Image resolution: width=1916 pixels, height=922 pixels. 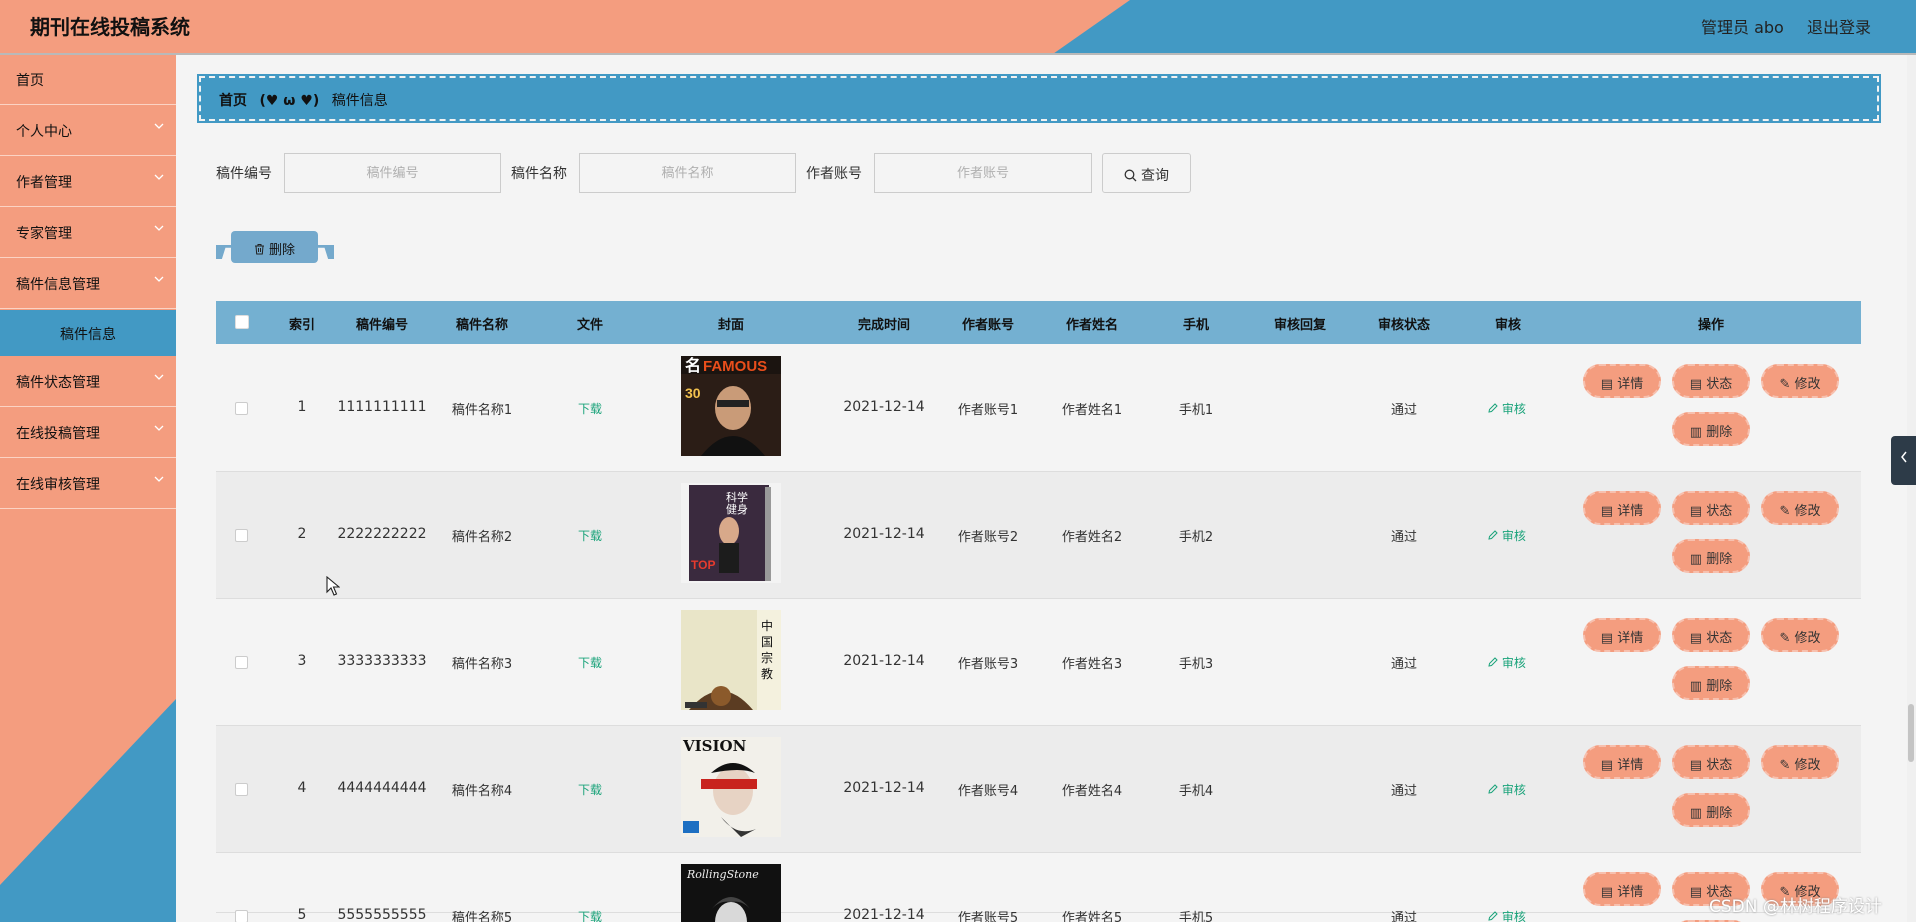 I want to click on sidebar-item-label: 在线审核管理, so click(x=58, y=485).